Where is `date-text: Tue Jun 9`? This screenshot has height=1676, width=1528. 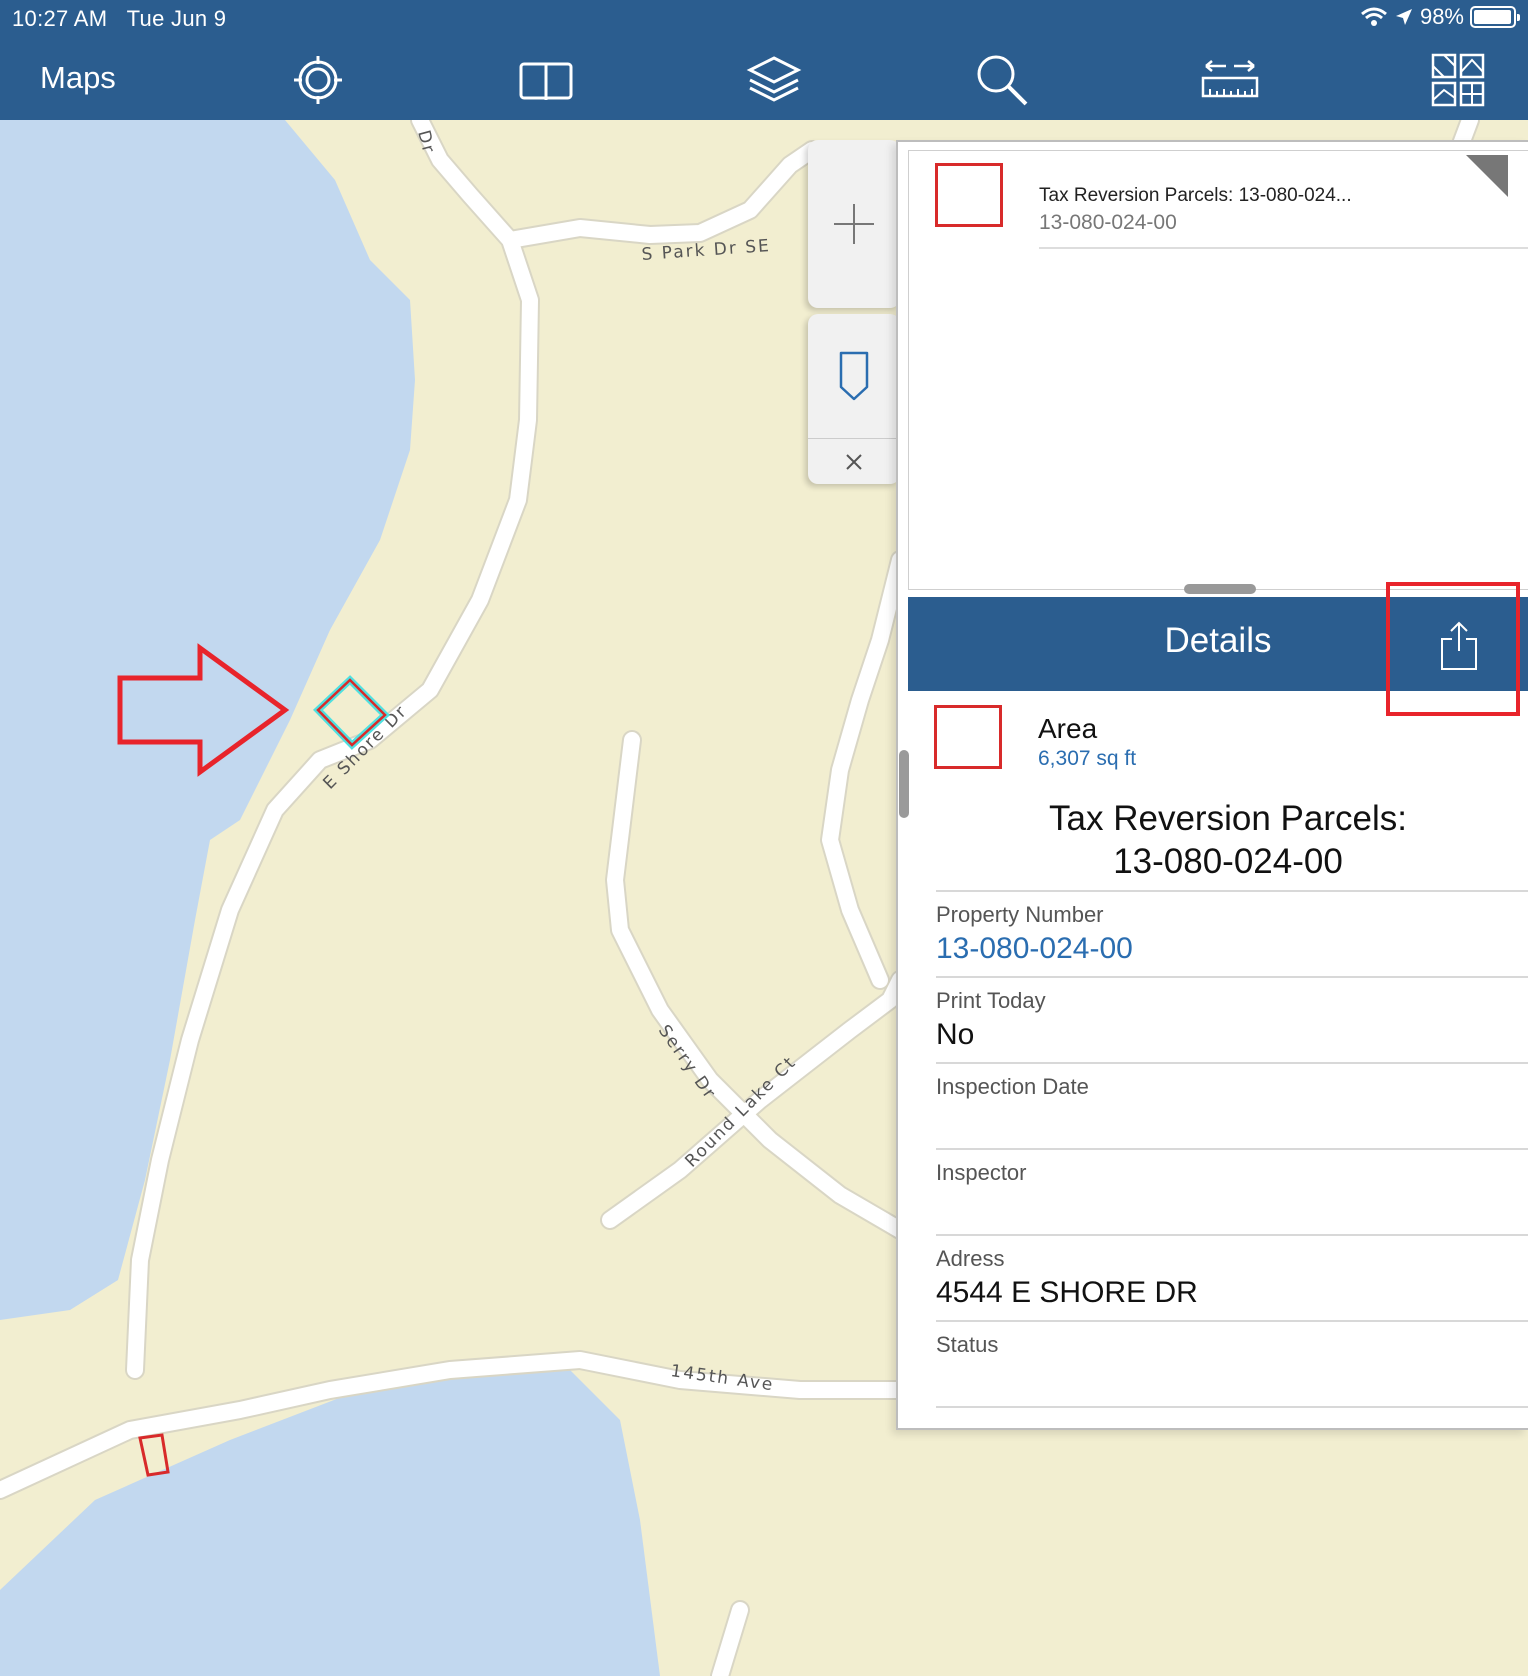
date-text: Tue Jun 9 is located at coordinates (176, 18).